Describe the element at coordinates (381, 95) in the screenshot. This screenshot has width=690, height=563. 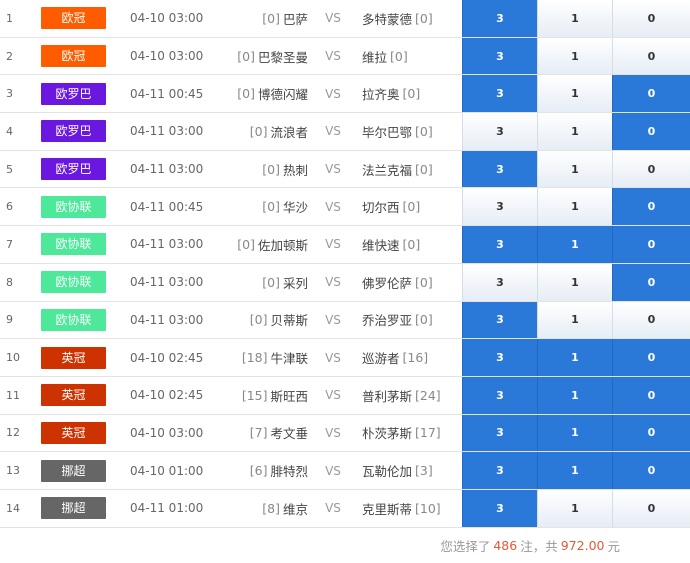
I see `away-team-name: 拉齐奥` at that location.